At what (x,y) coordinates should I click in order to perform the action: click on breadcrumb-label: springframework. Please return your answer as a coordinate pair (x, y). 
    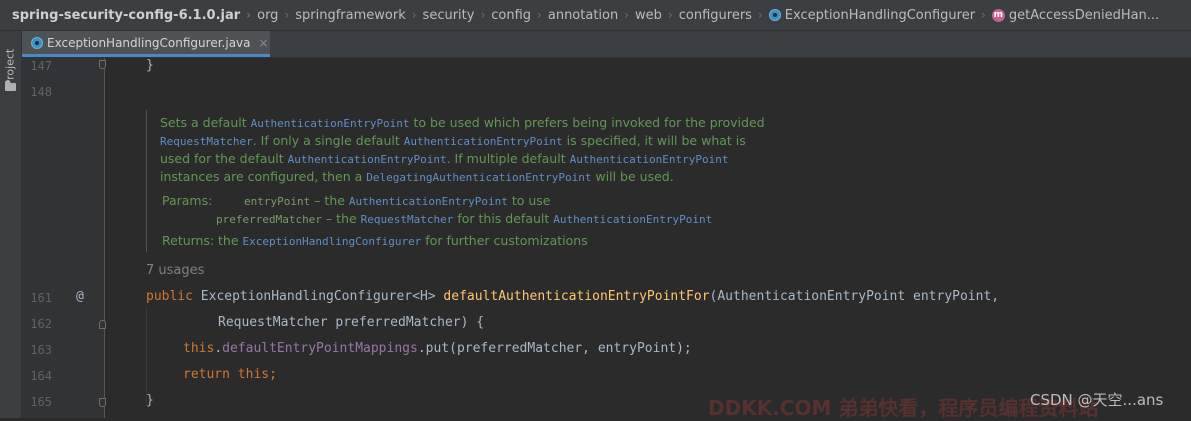
    Looking at the image, I should click on (350, 15).